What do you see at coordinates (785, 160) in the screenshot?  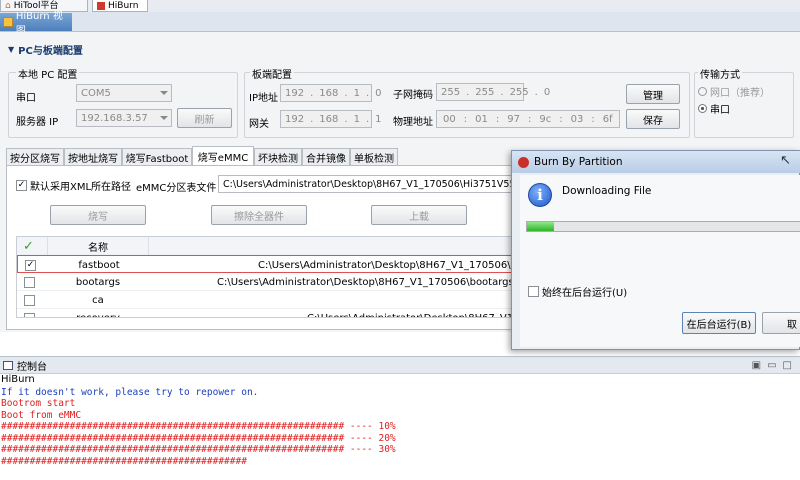 I see `cursor-icon: ↖` at bounding box center [785, 160].